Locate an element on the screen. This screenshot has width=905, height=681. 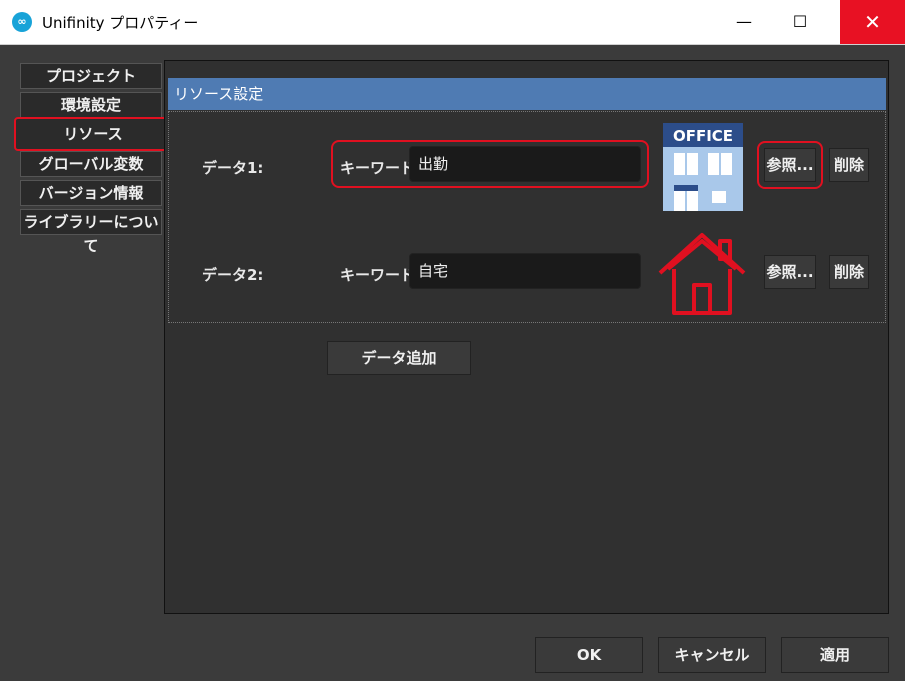
add-data-button: データ追加 is located at coordinates (399, 358).